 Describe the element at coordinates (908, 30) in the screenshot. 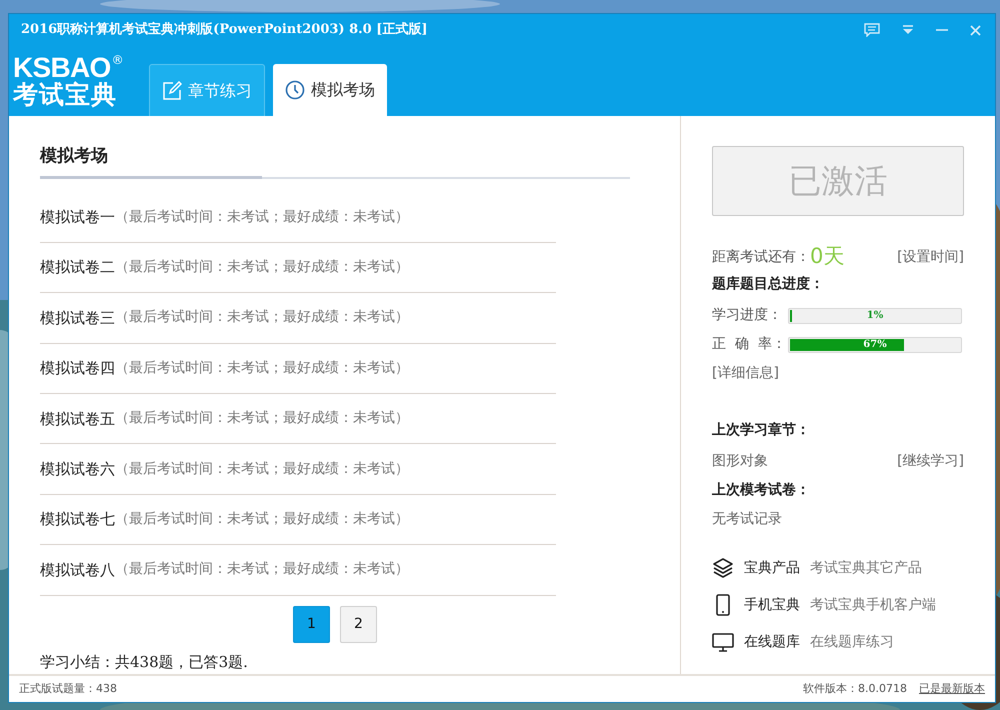

I see `dropdown-icon` at that location.